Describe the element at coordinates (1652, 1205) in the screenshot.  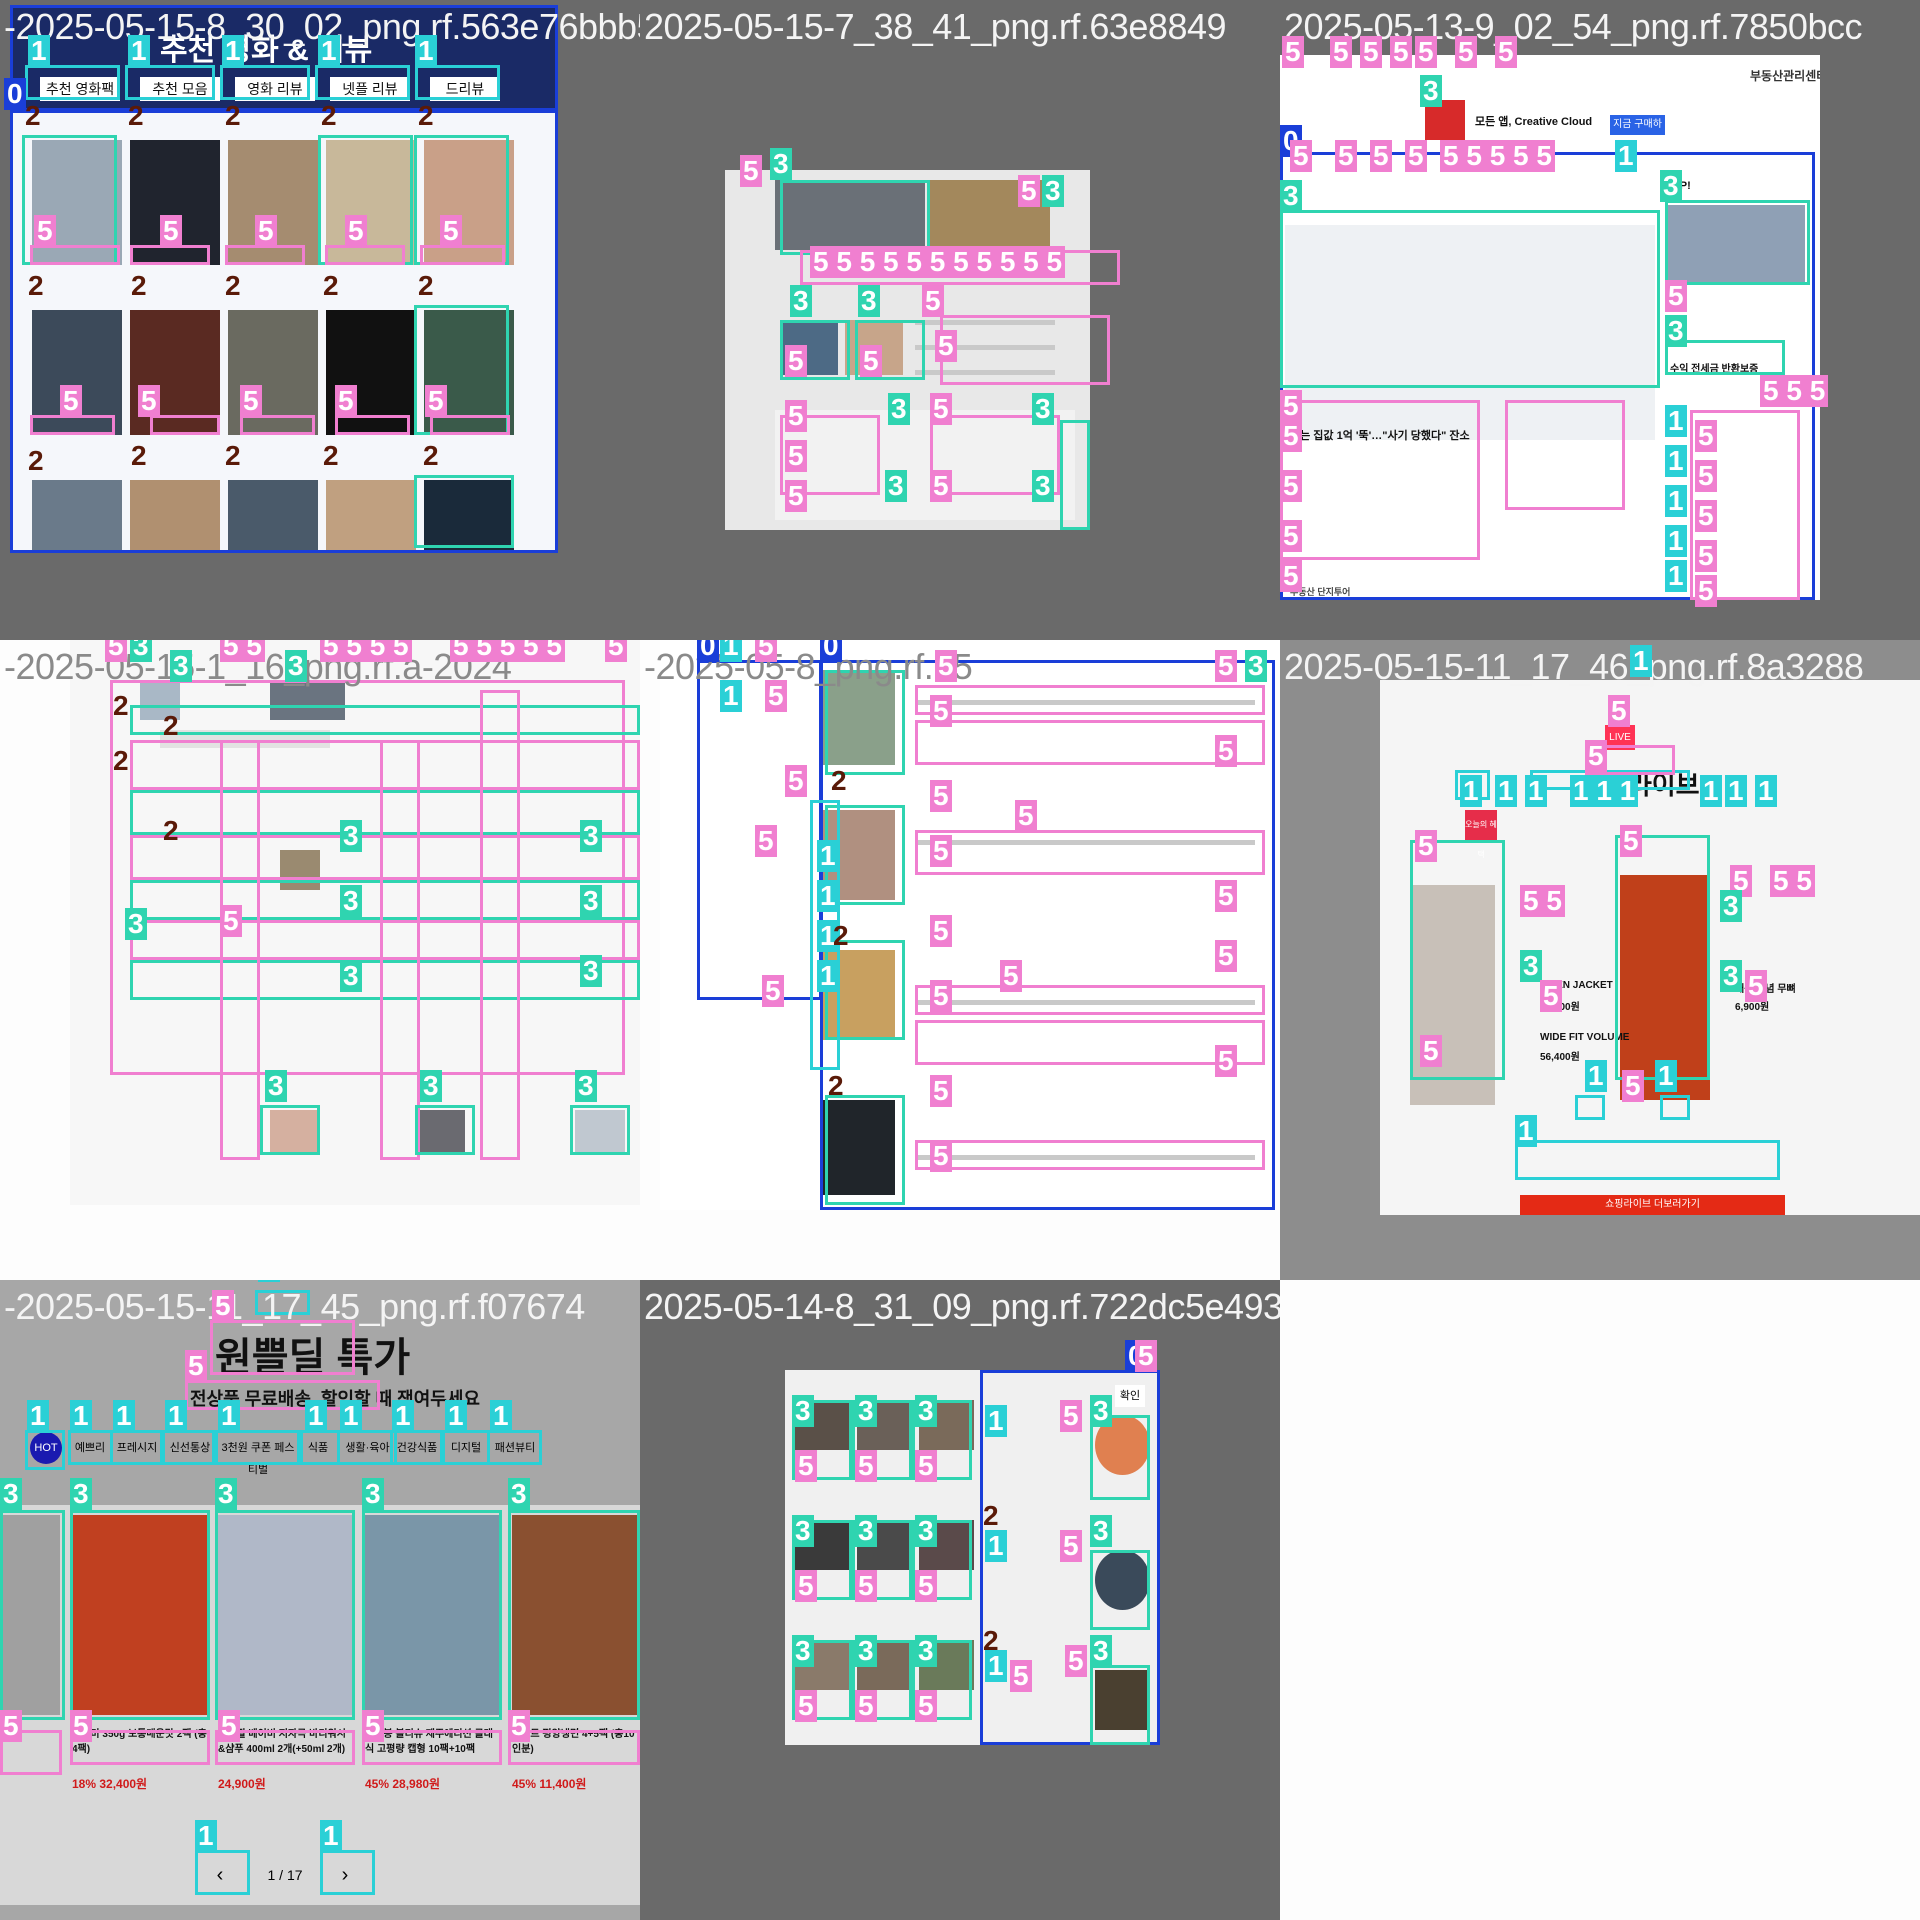
I see `cta-button: 쇼핑라이브 더보러가기` at that location.